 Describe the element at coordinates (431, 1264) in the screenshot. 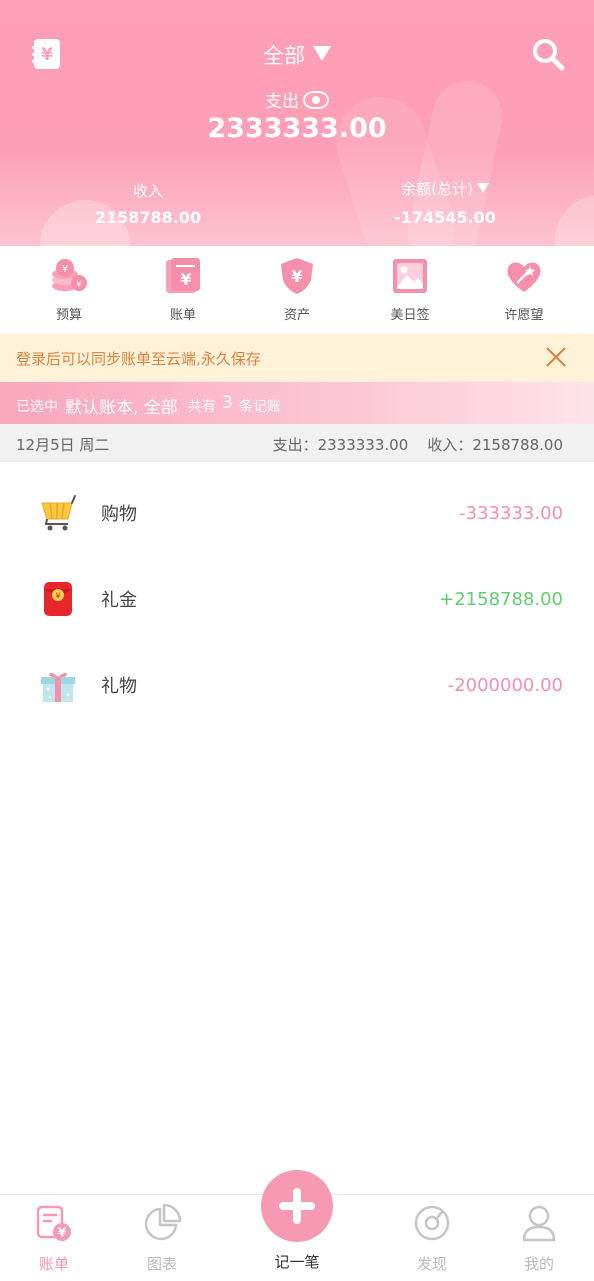

I see `tab-label: 发现` at that location.